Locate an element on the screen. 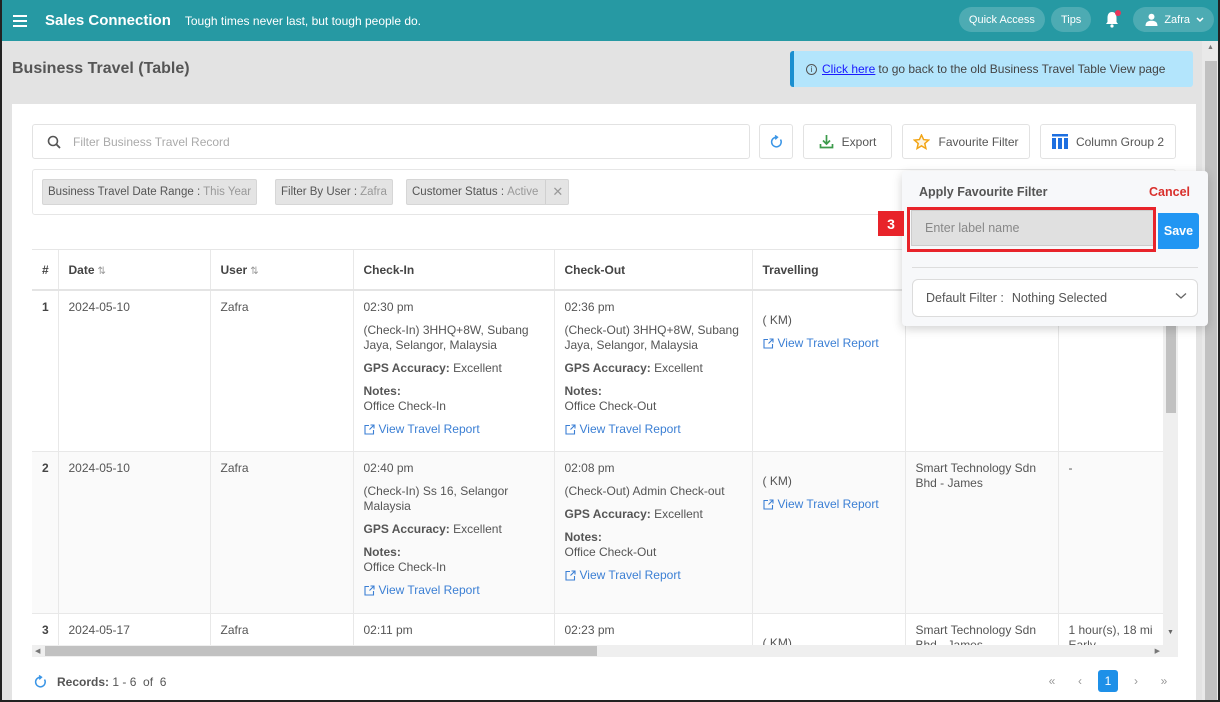 This screenshot has width=1220, height=702. records-label: Records: is located at coordinates (83, 682).